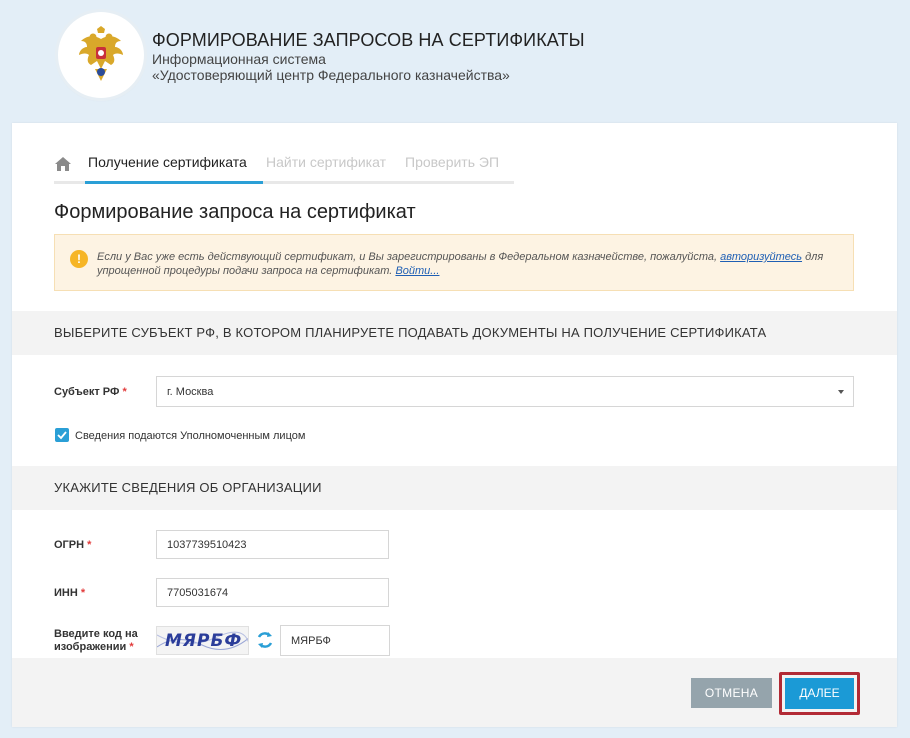  I want to click on section-organization: УКАЖИТЕ СВЕДЕНИЯ ОБ ОРГАНИЗАЦИИ, so click(454, 488).